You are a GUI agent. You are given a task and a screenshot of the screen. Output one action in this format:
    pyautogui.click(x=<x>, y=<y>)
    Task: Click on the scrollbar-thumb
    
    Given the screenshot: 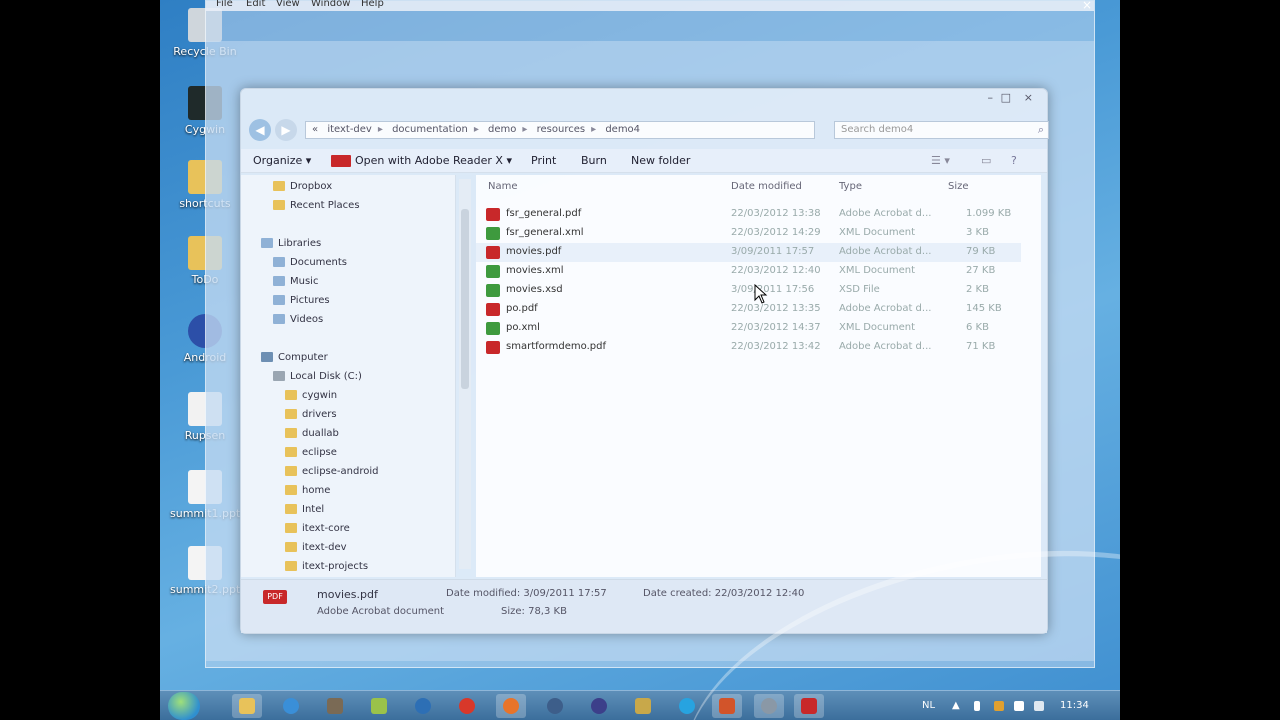 What is the action you would take?
    pyautogui.click(x=465, y=299)
    